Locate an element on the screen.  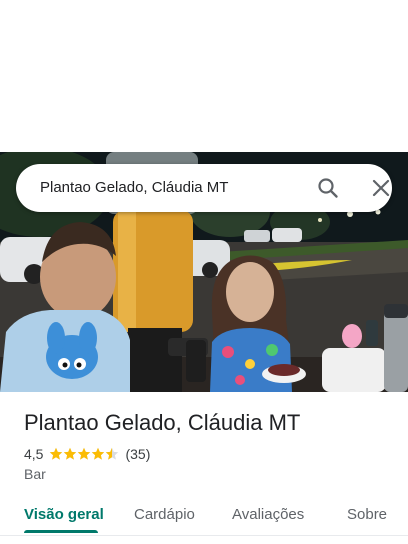
search-icon is located at coordinates (328, 188).